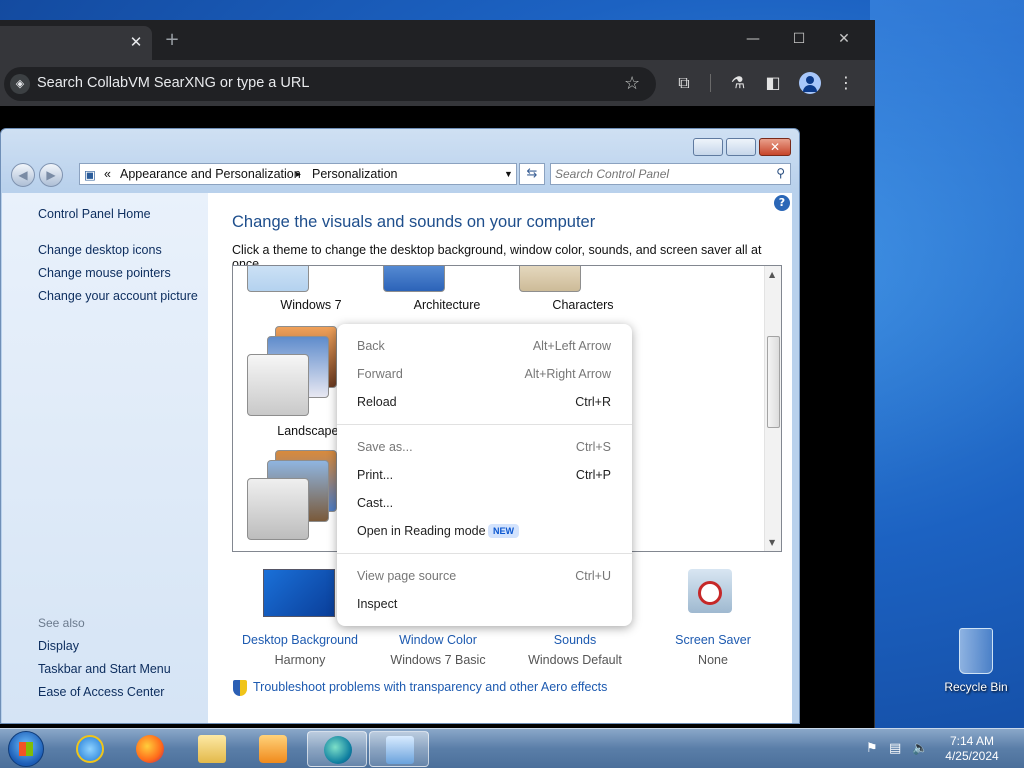 This screenshot has height=768, width=1024. I want to click on internet-explorer-icon, so click(90, 749).